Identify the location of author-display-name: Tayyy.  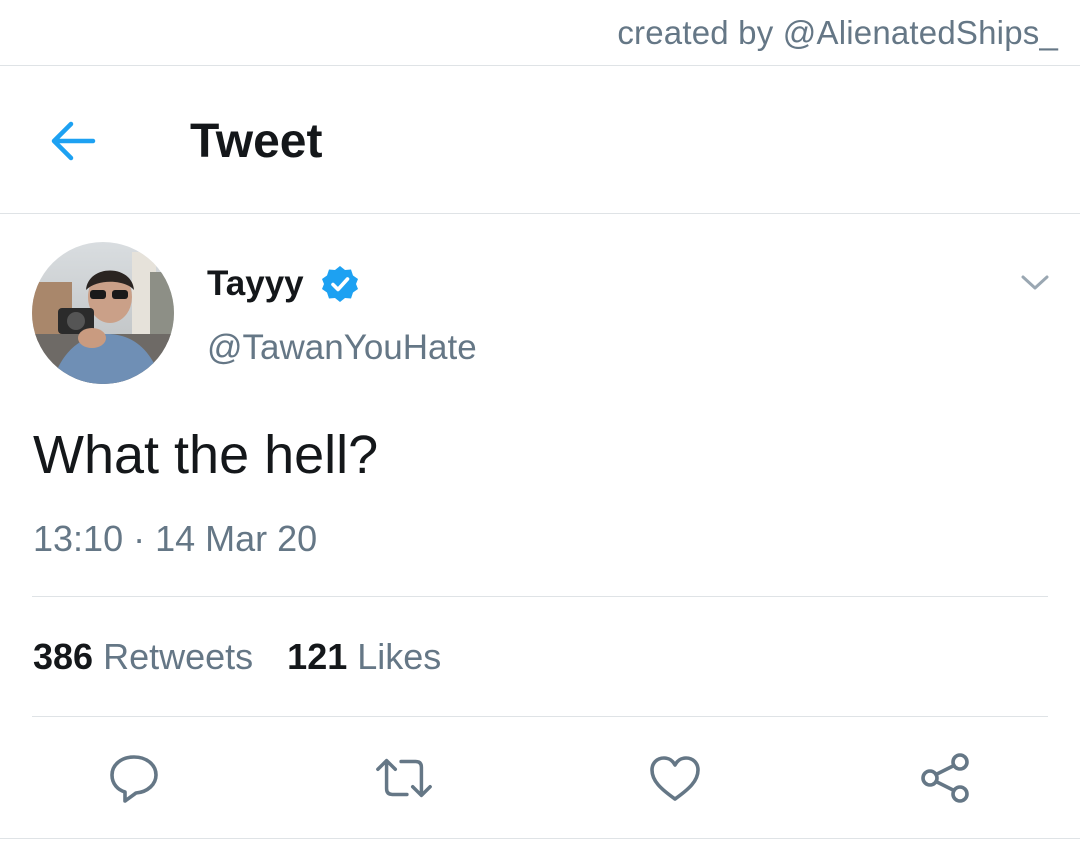
(255, 284).